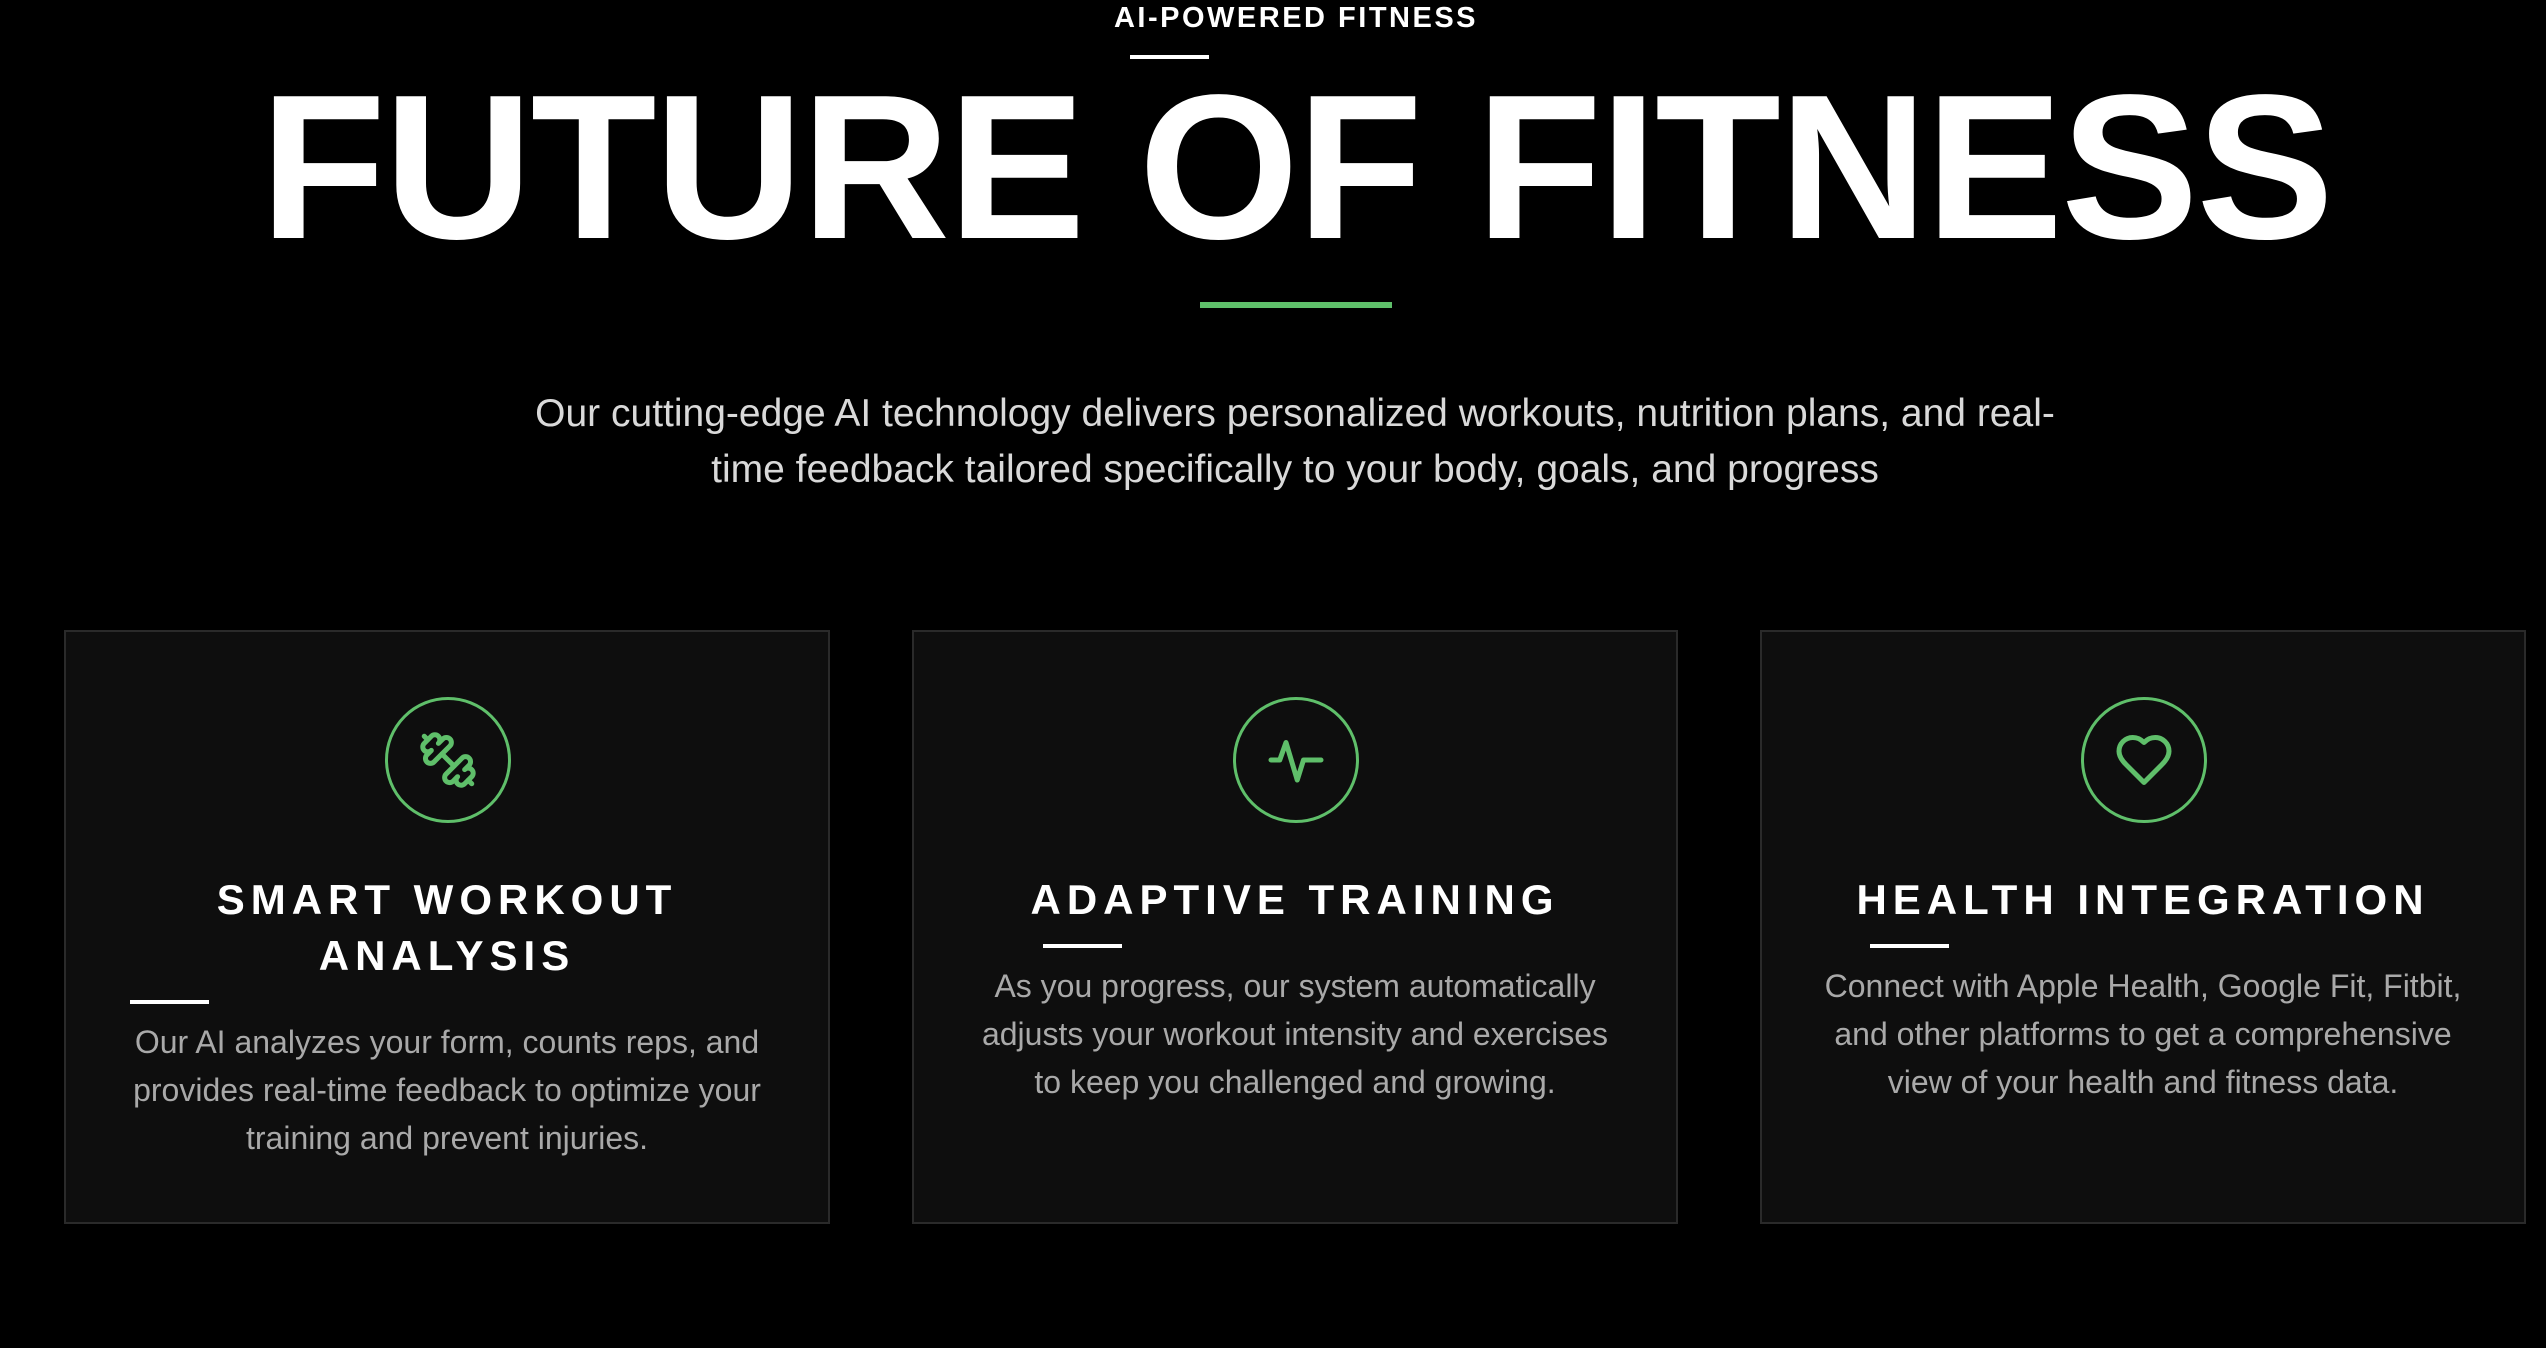  I want to click on feature-title: SMART WORKOUT ANALYSIS, so click(447, 927).